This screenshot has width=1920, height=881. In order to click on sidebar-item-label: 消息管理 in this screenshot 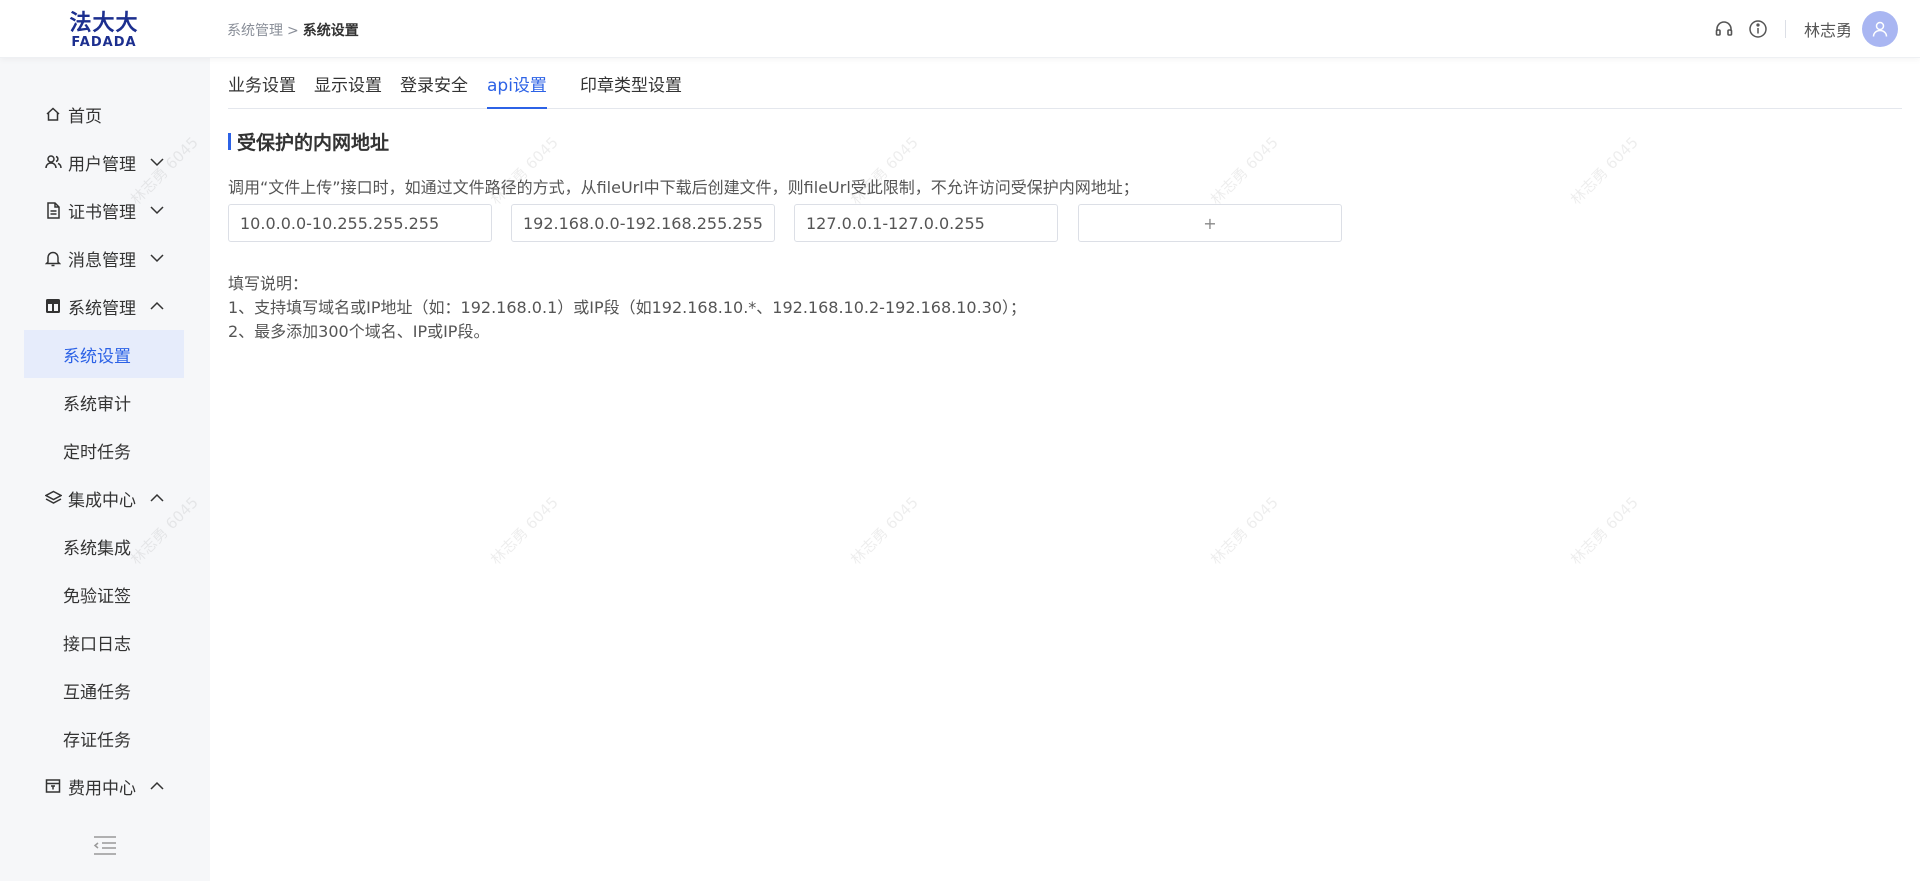, I will do `click(102, 260)`.